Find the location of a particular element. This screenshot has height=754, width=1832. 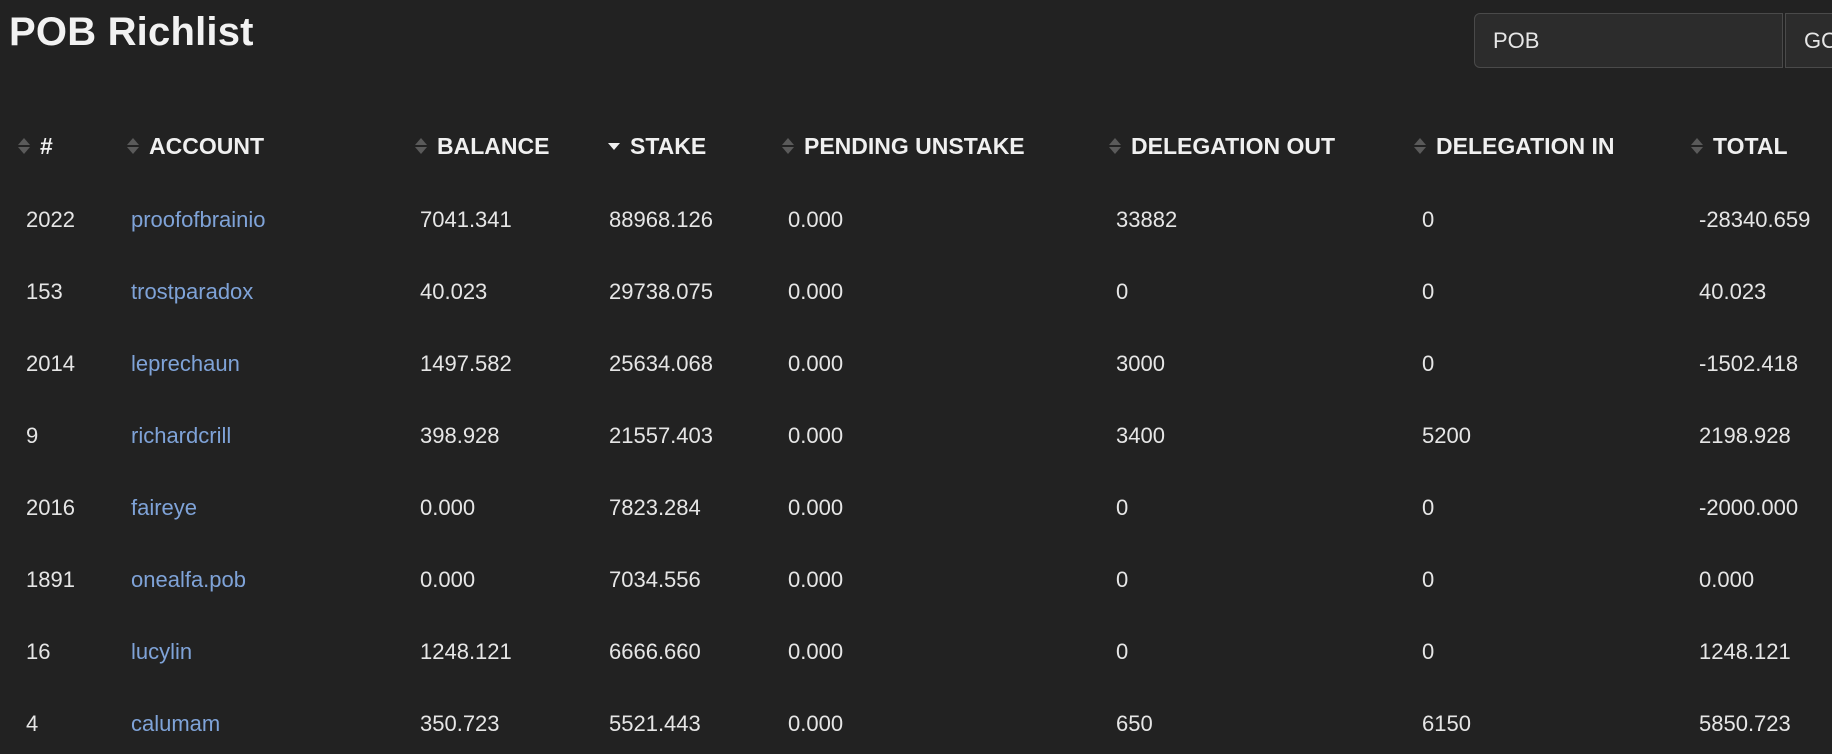

account-link: proofofbrainio is located at coordinates (198, 219).